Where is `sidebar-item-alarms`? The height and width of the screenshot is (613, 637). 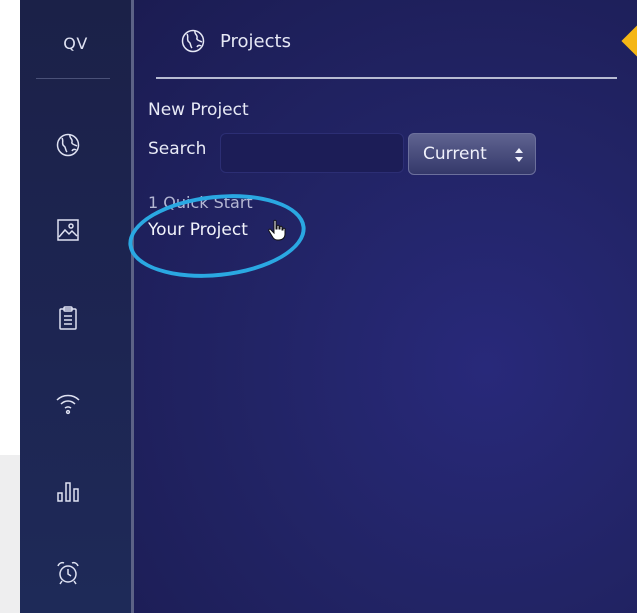
sidebar-item-alarms is located at coordinates (68, 573).